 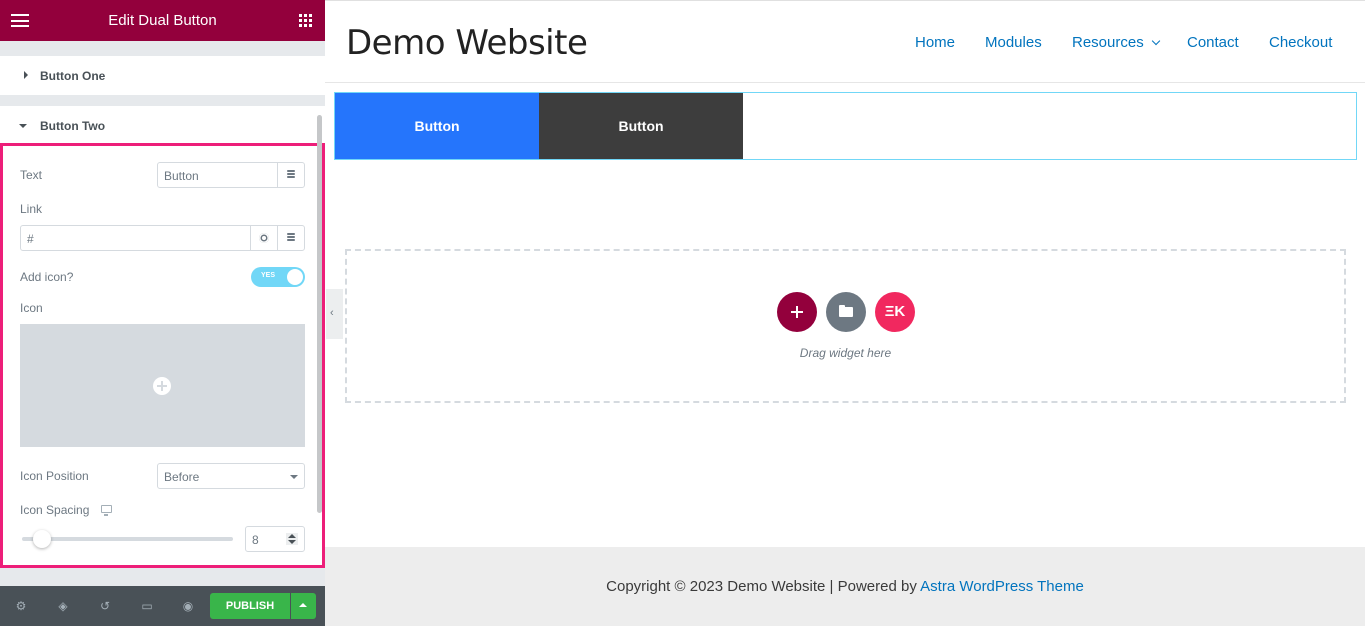 What do you see at coordinates (47, 277) in the screenshot?
I see `add-icon-label: Add icon?` at bounding box center [47, 277].